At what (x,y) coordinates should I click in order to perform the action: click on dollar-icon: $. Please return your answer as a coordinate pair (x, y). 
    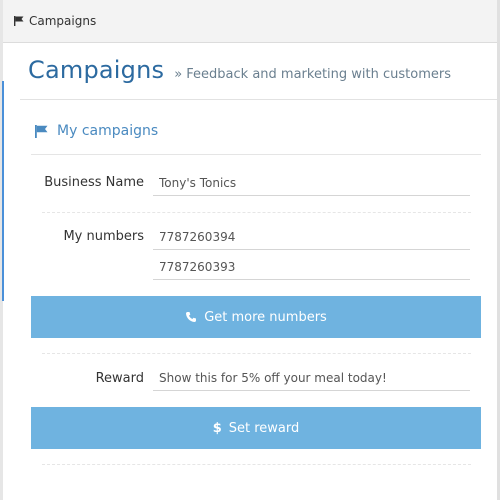
    Looking at the image, I should click on (217, 428).